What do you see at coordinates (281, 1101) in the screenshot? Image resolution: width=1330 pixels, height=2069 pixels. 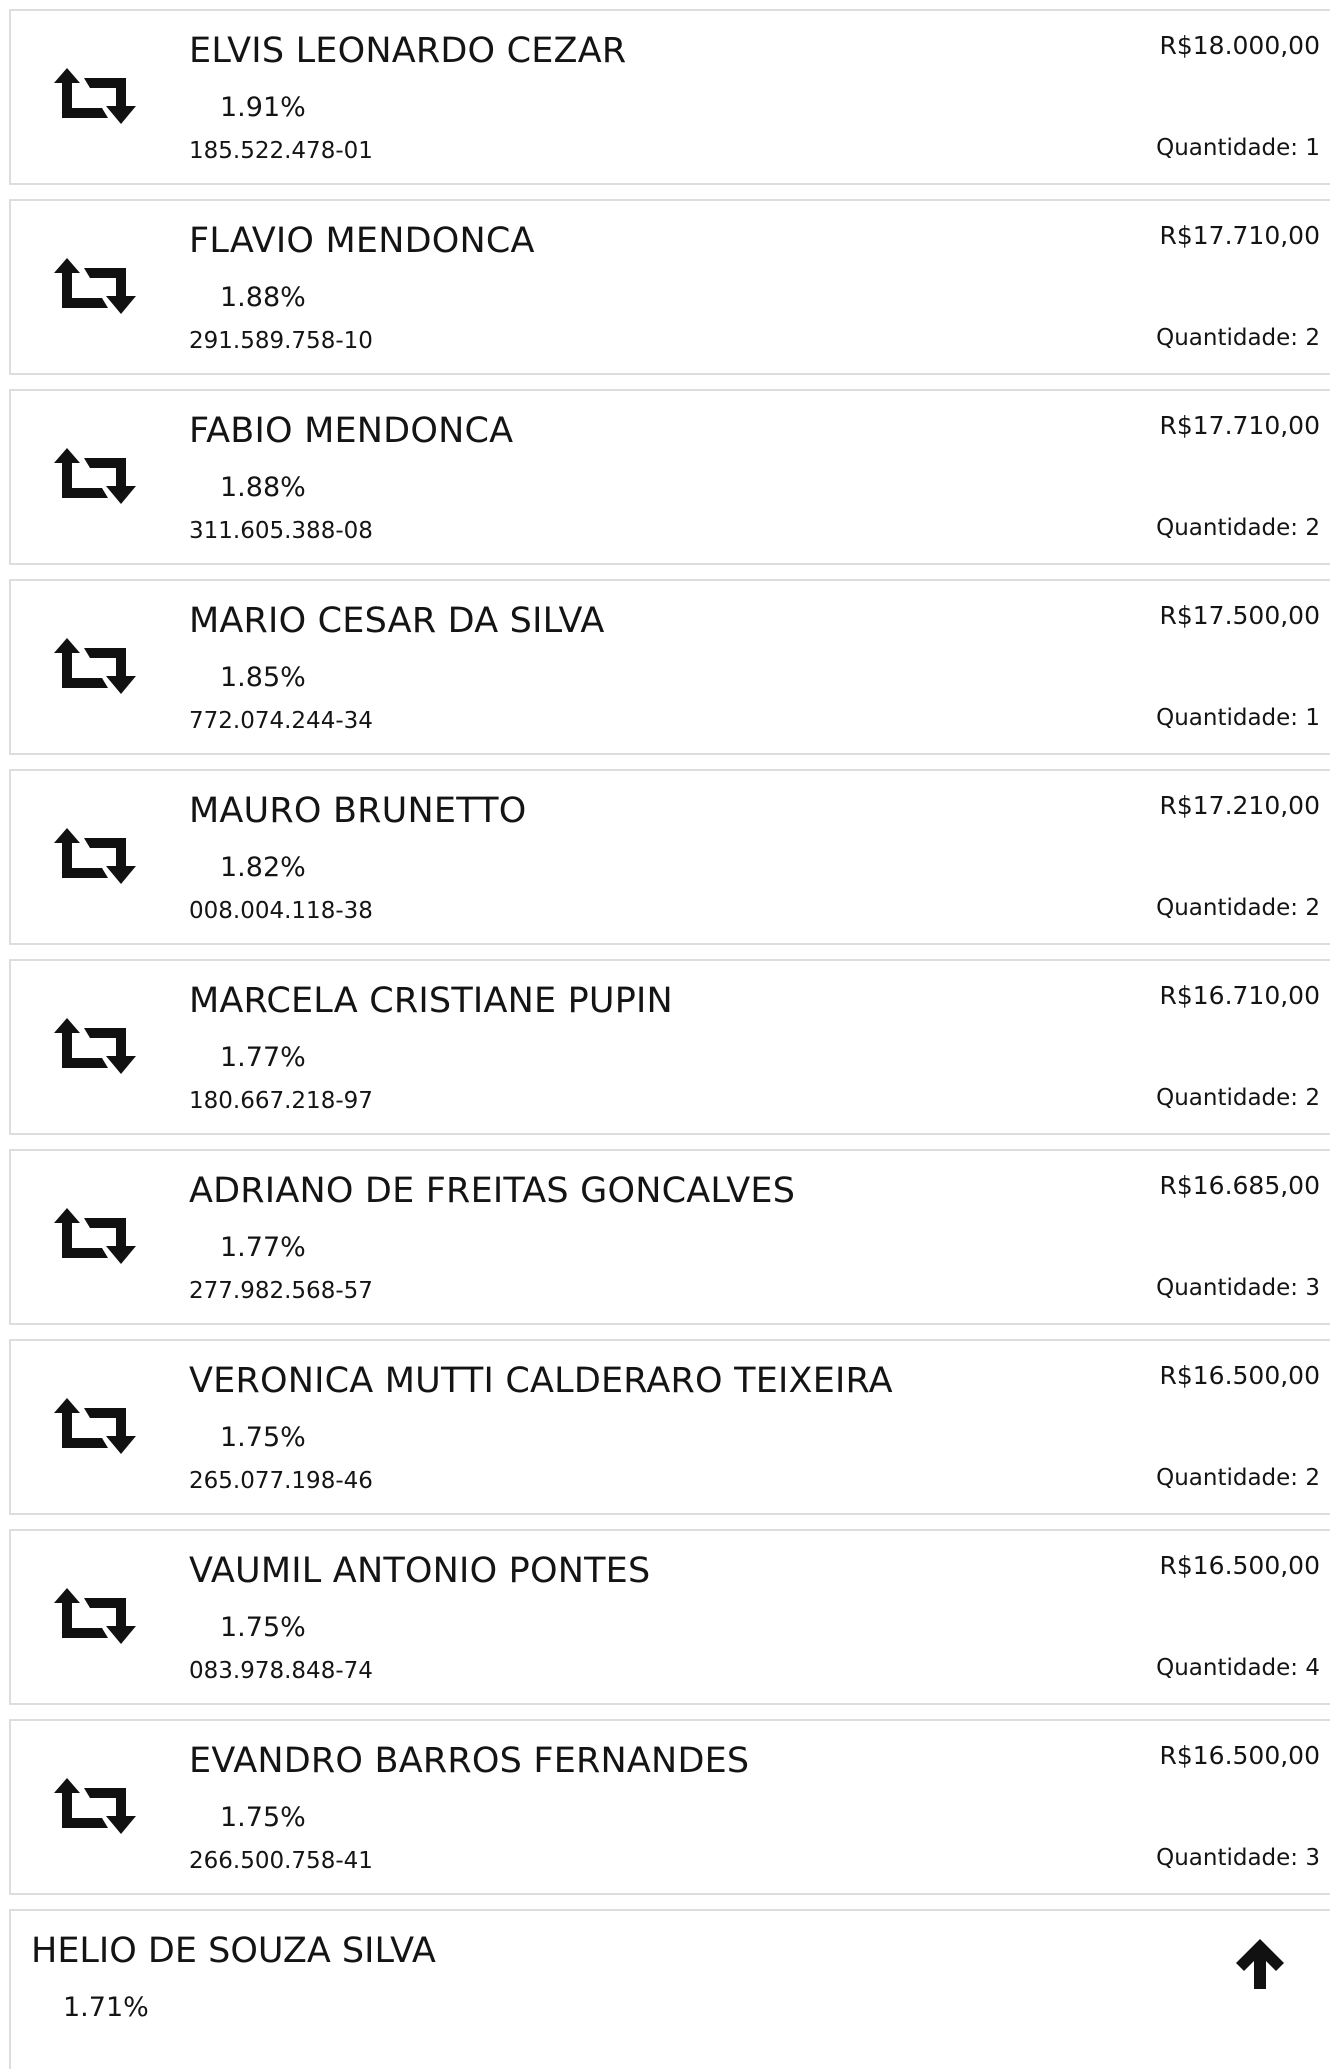 I see `holder-document: 180.667.218-97` at bounding box center [281, 1101].